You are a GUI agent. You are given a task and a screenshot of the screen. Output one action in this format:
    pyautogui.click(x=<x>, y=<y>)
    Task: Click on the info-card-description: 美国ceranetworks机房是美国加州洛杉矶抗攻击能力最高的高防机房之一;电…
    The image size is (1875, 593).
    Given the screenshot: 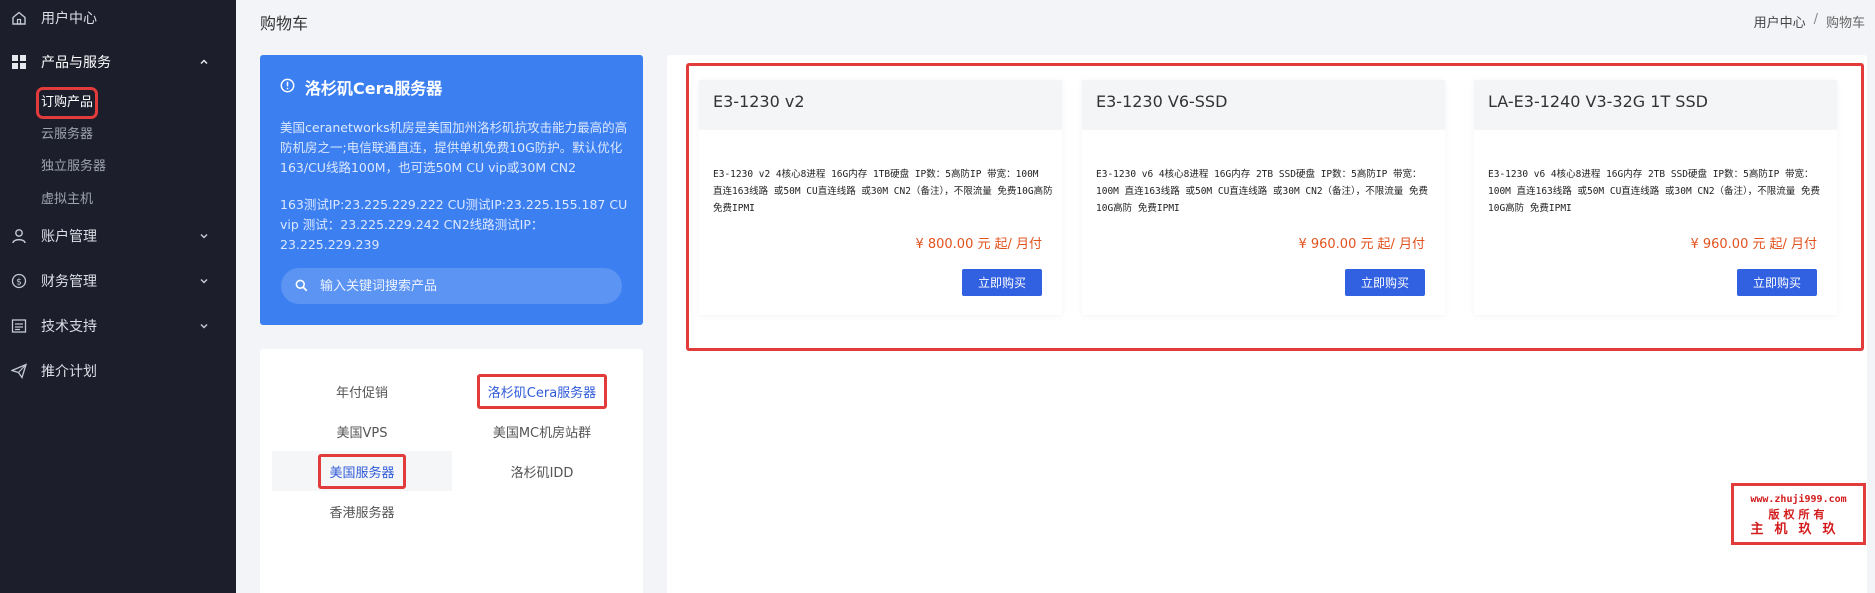 What is the action you would take?
    pyautogui.click(x=454, y=147)
    